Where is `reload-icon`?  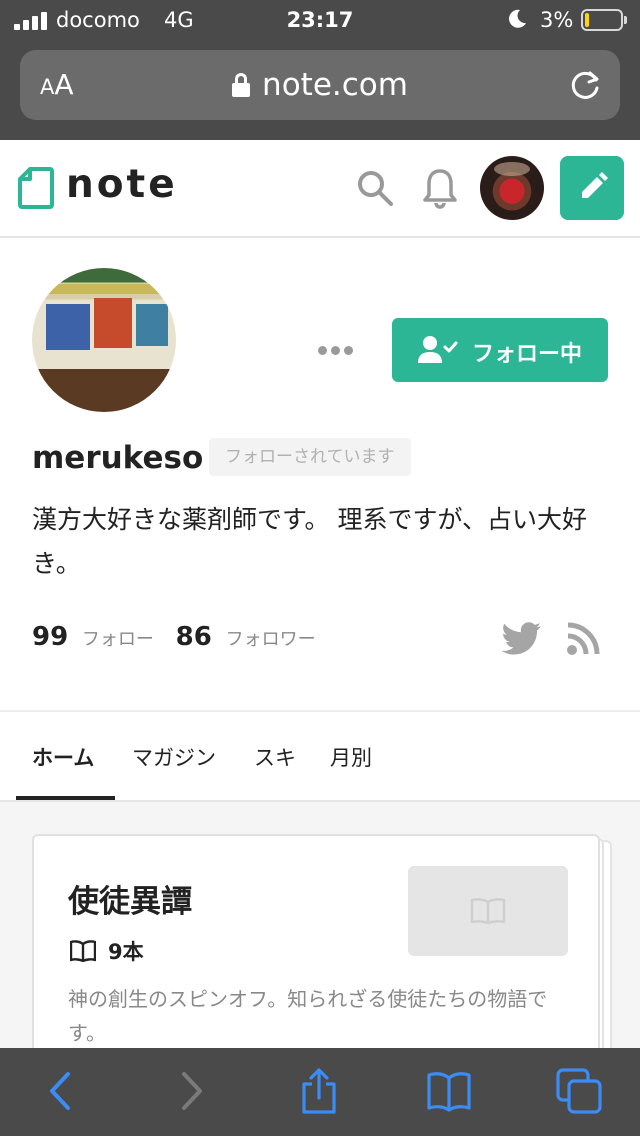 reload-icon is located at coordinates (585, 85).